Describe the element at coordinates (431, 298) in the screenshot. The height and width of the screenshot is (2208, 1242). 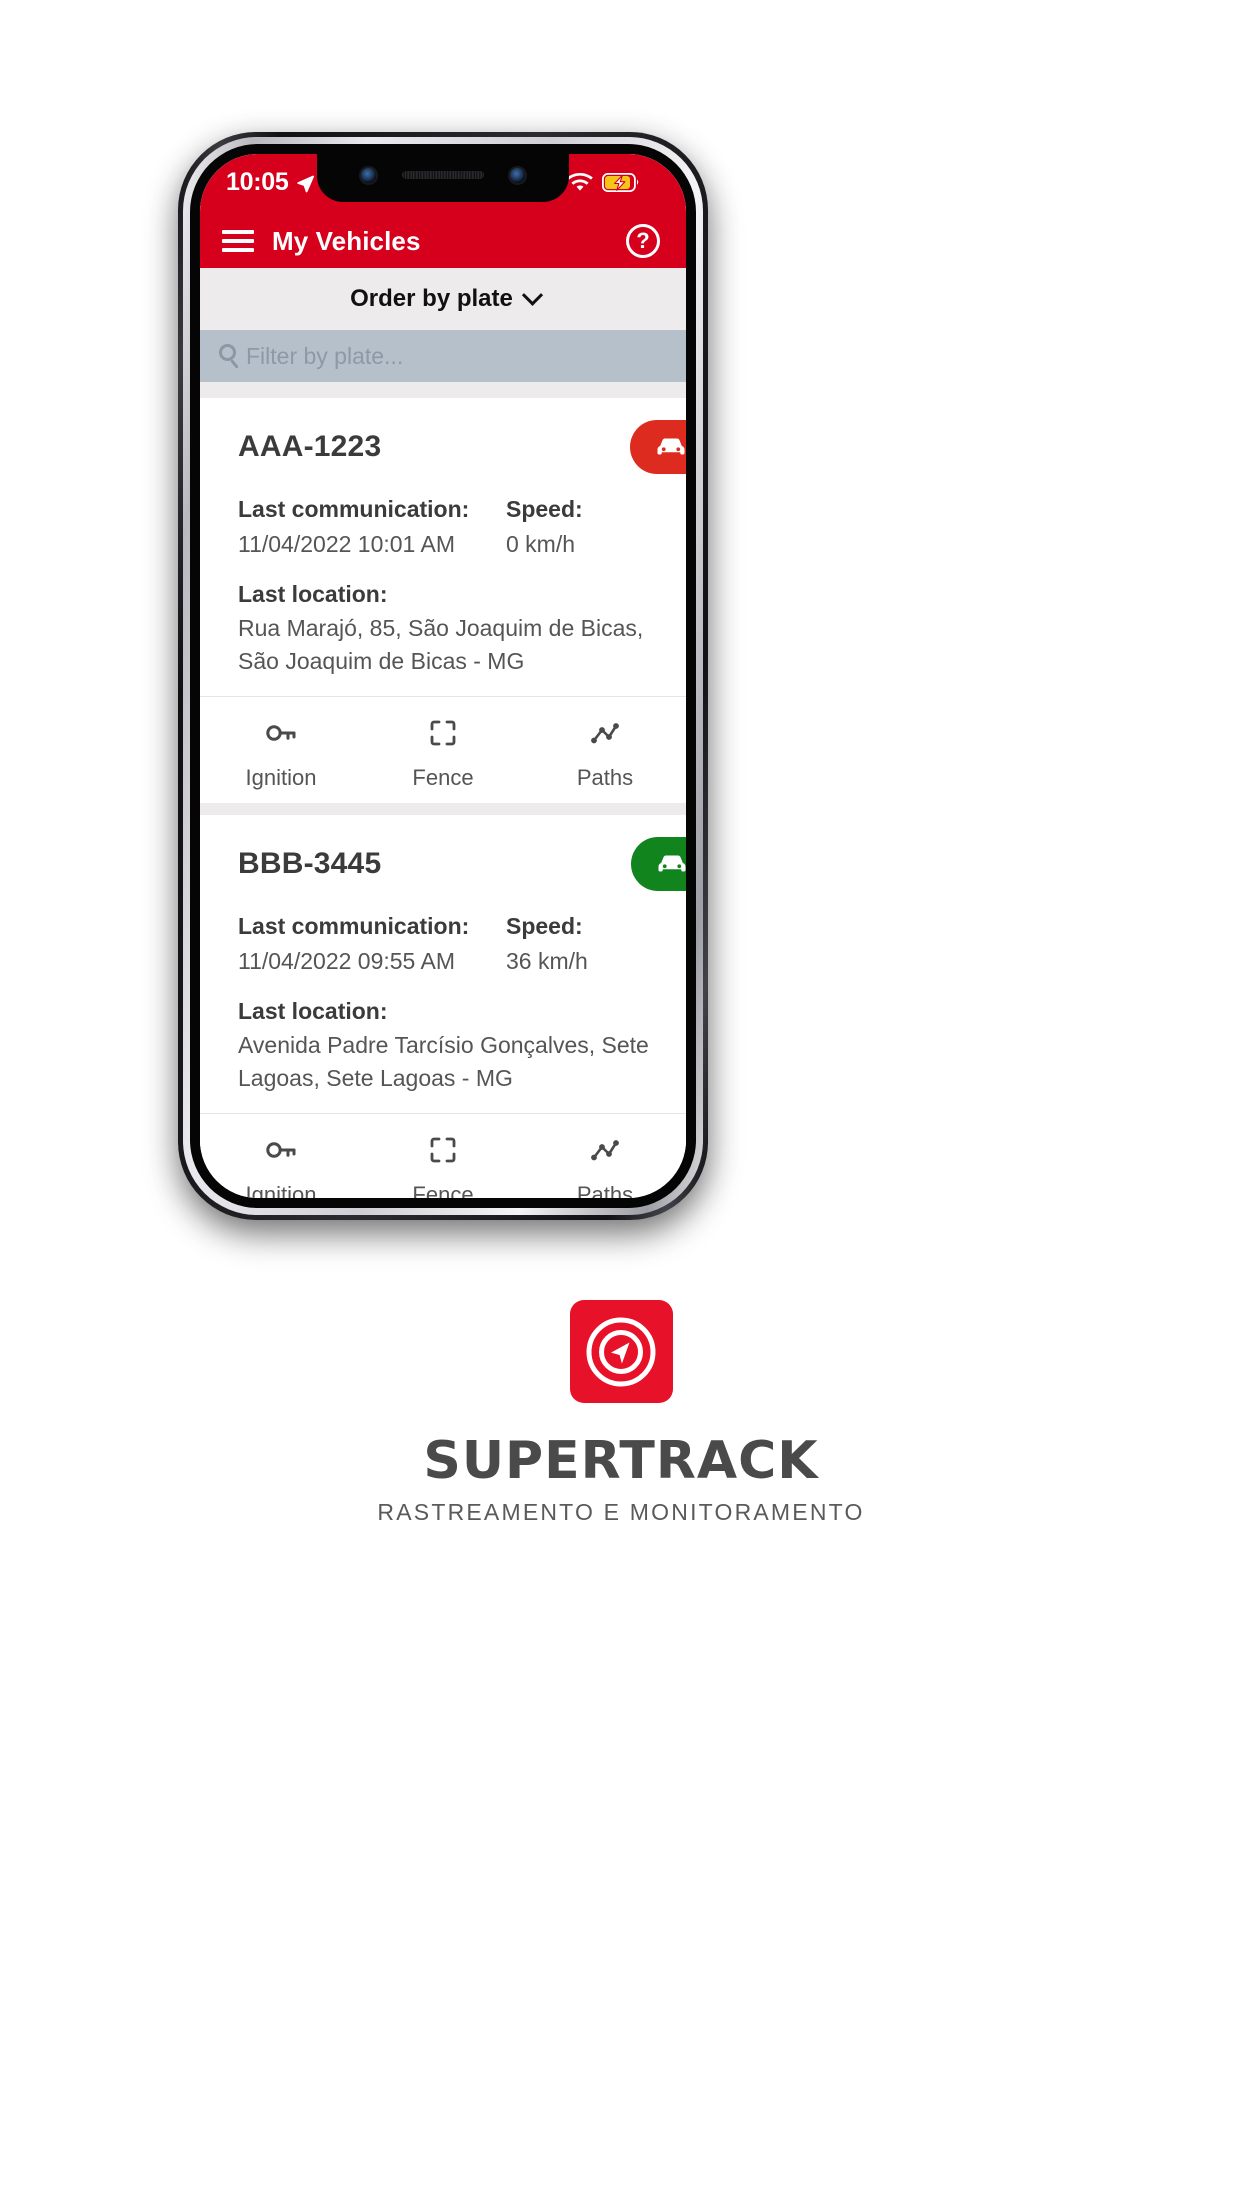
I see `sort-by-label: Order by plate` at that location.